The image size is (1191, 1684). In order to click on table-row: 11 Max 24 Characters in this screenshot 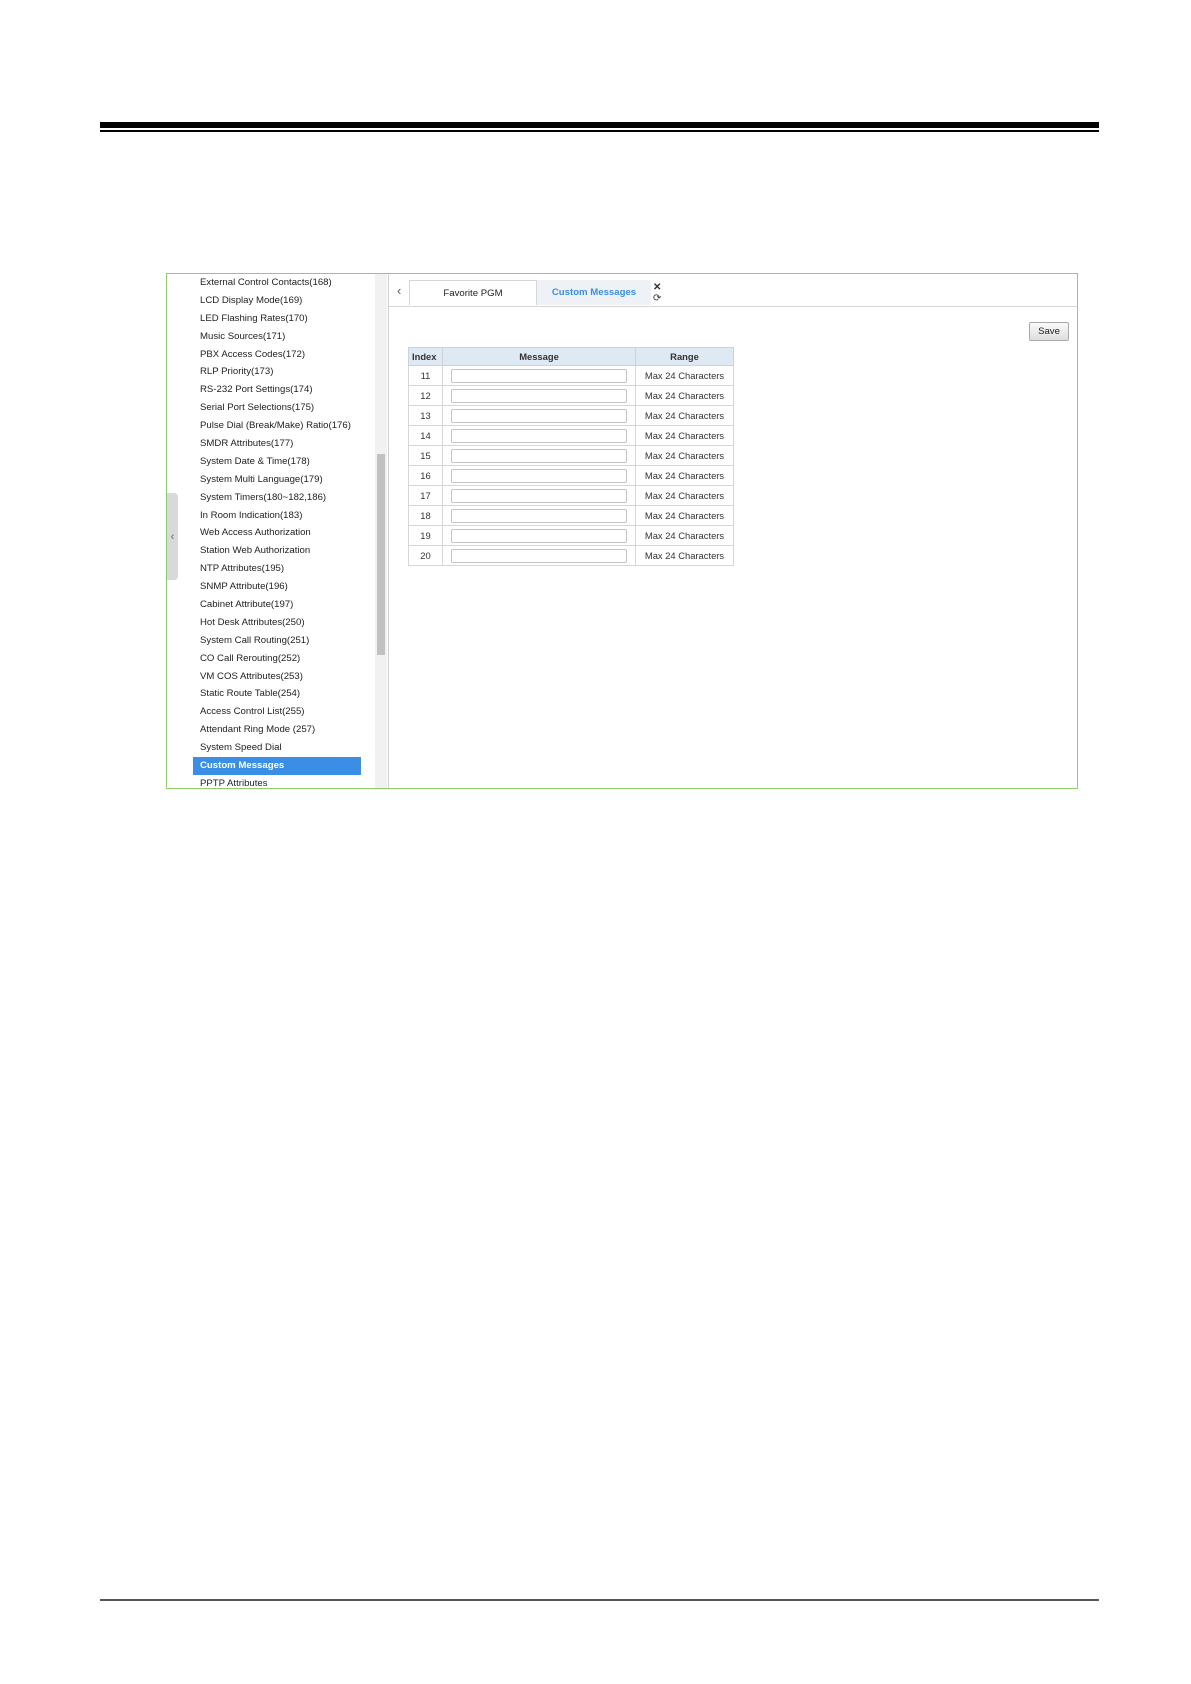, I will do `click(571, 375)`.